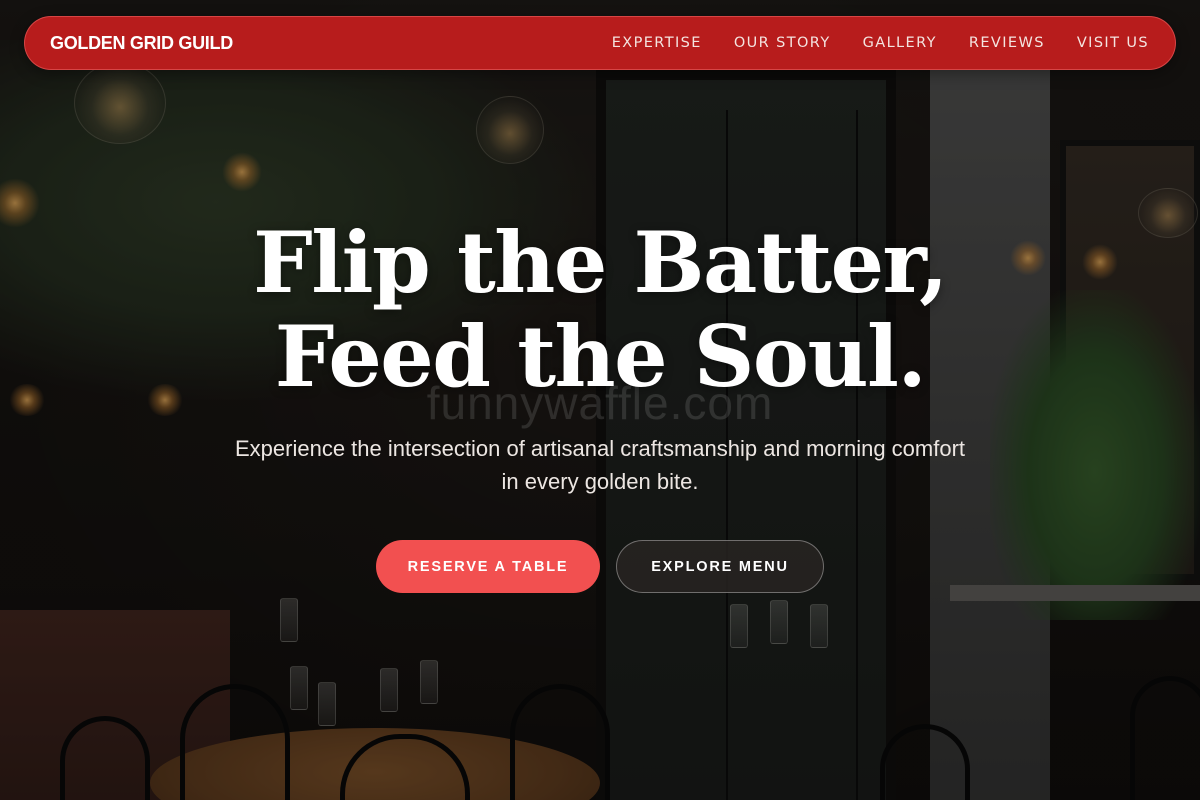 This screenshot has width=1200, height=800. I want to click on explore-menu-button: EXPLORE MENU, so click(720, 566).